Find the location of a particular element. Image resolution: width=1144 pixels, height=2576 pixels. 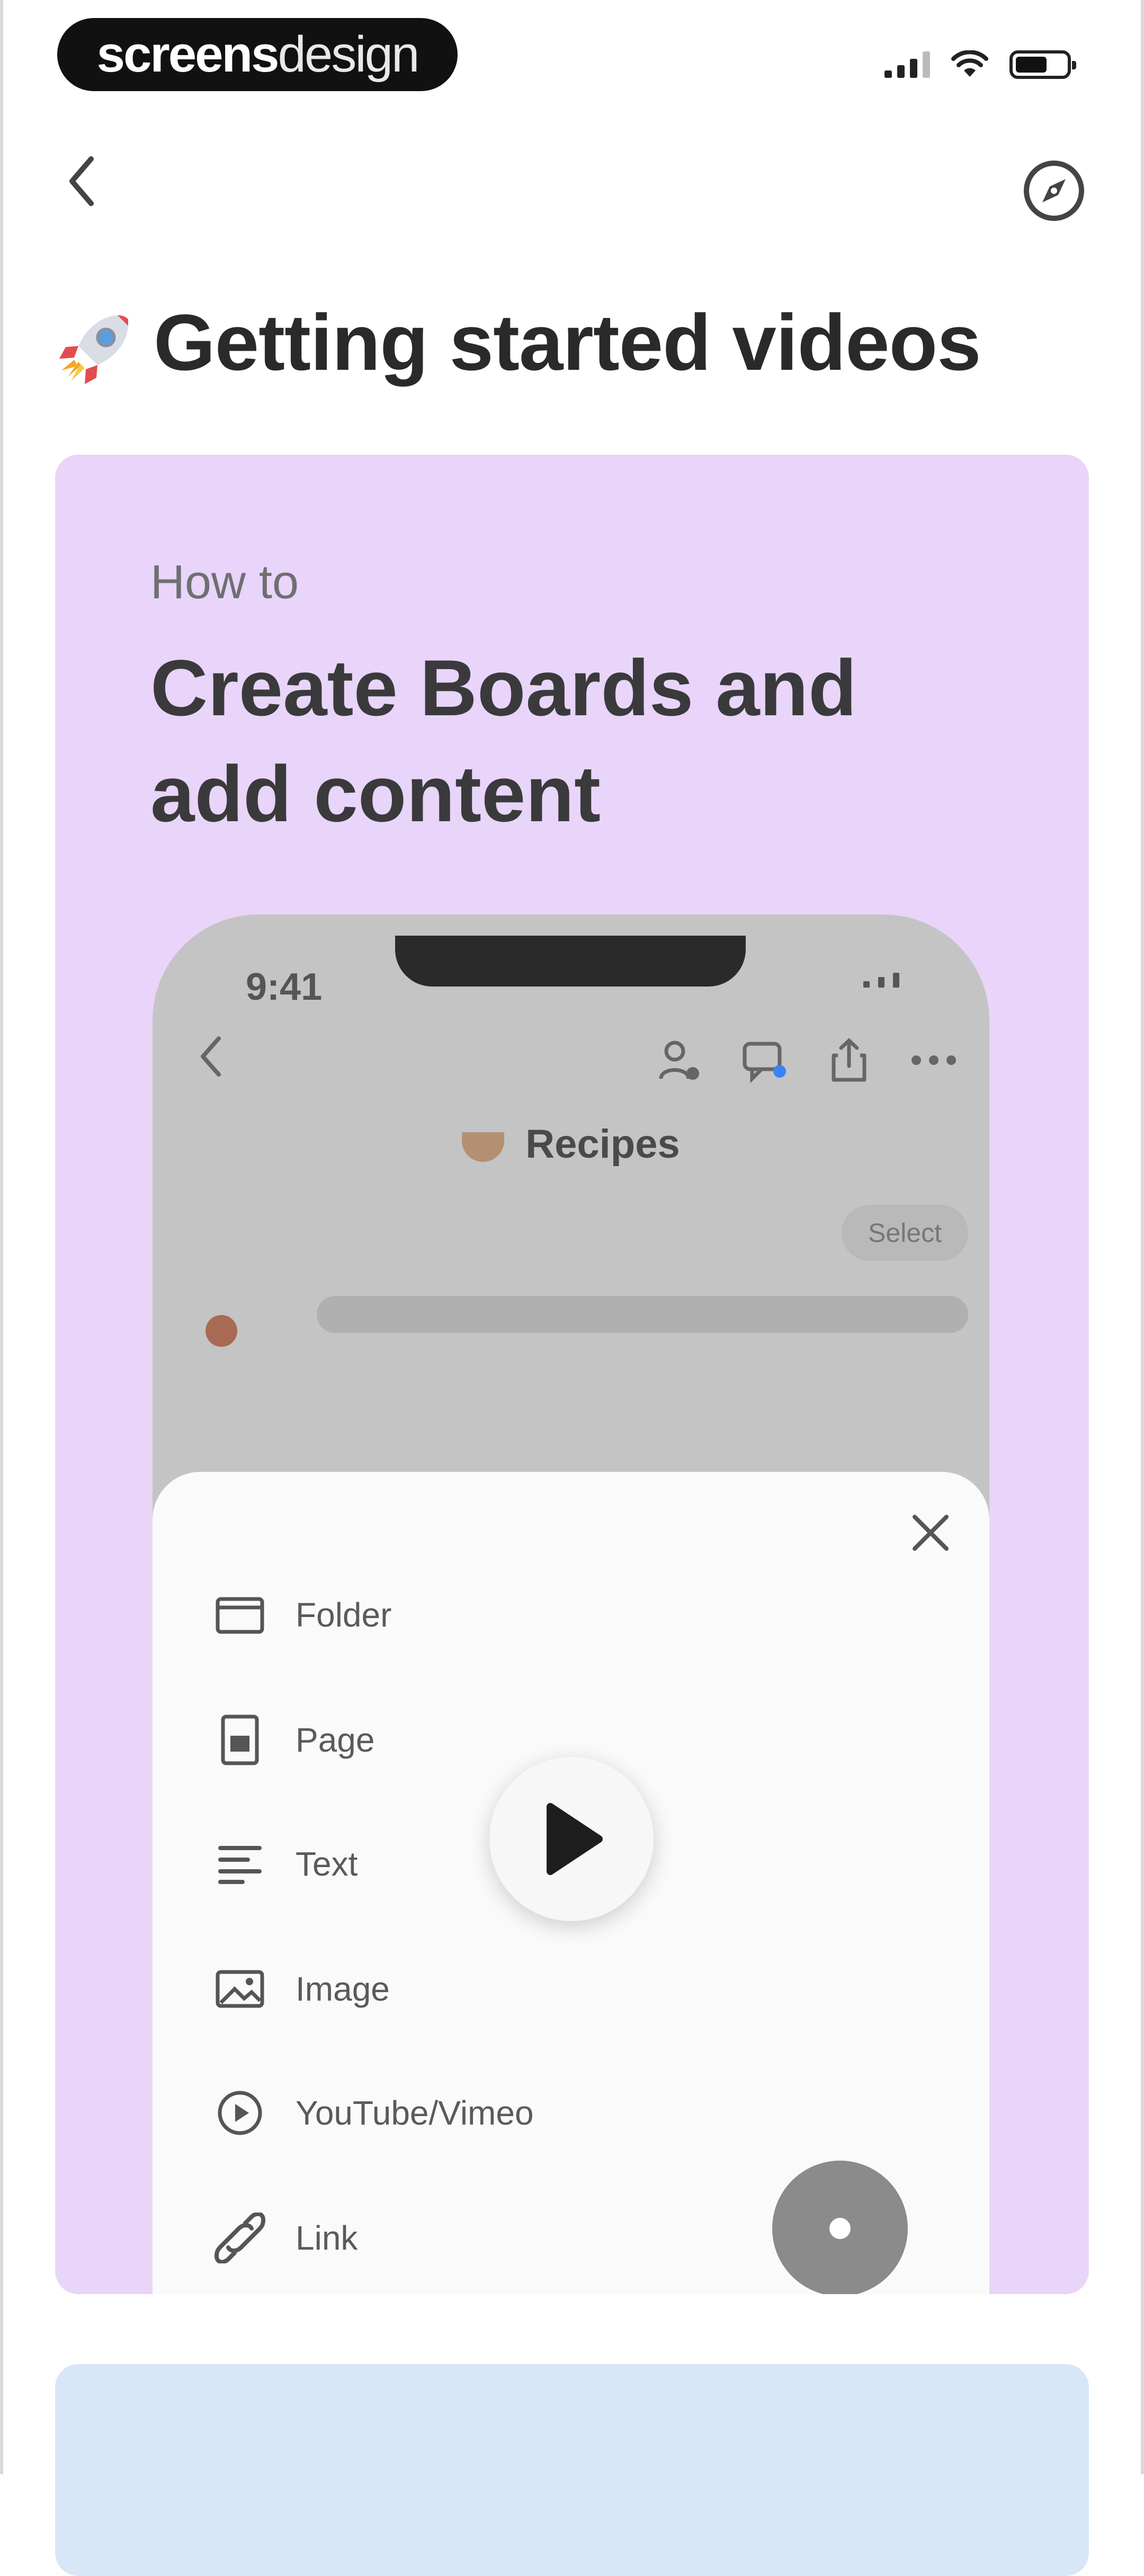

menu-item-label: Page is located at coordinates (335, 1740).